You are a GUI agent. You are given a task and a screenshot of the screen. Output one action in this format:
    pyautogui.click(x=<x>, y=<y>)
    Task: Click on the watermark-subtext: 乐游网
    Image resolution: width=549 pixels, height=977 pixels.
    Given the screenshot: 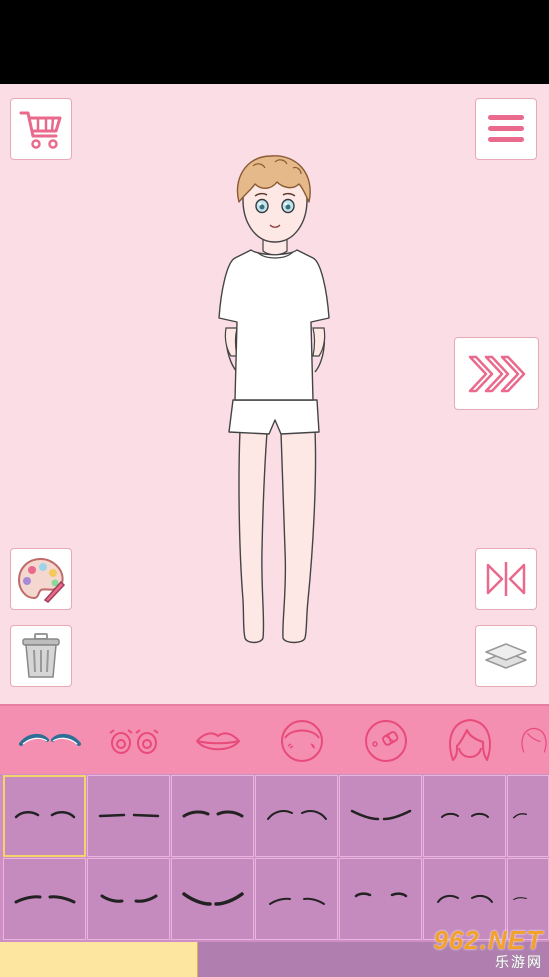 What is the action you would take?
    pyautogui.click(x=519, y=961)
    